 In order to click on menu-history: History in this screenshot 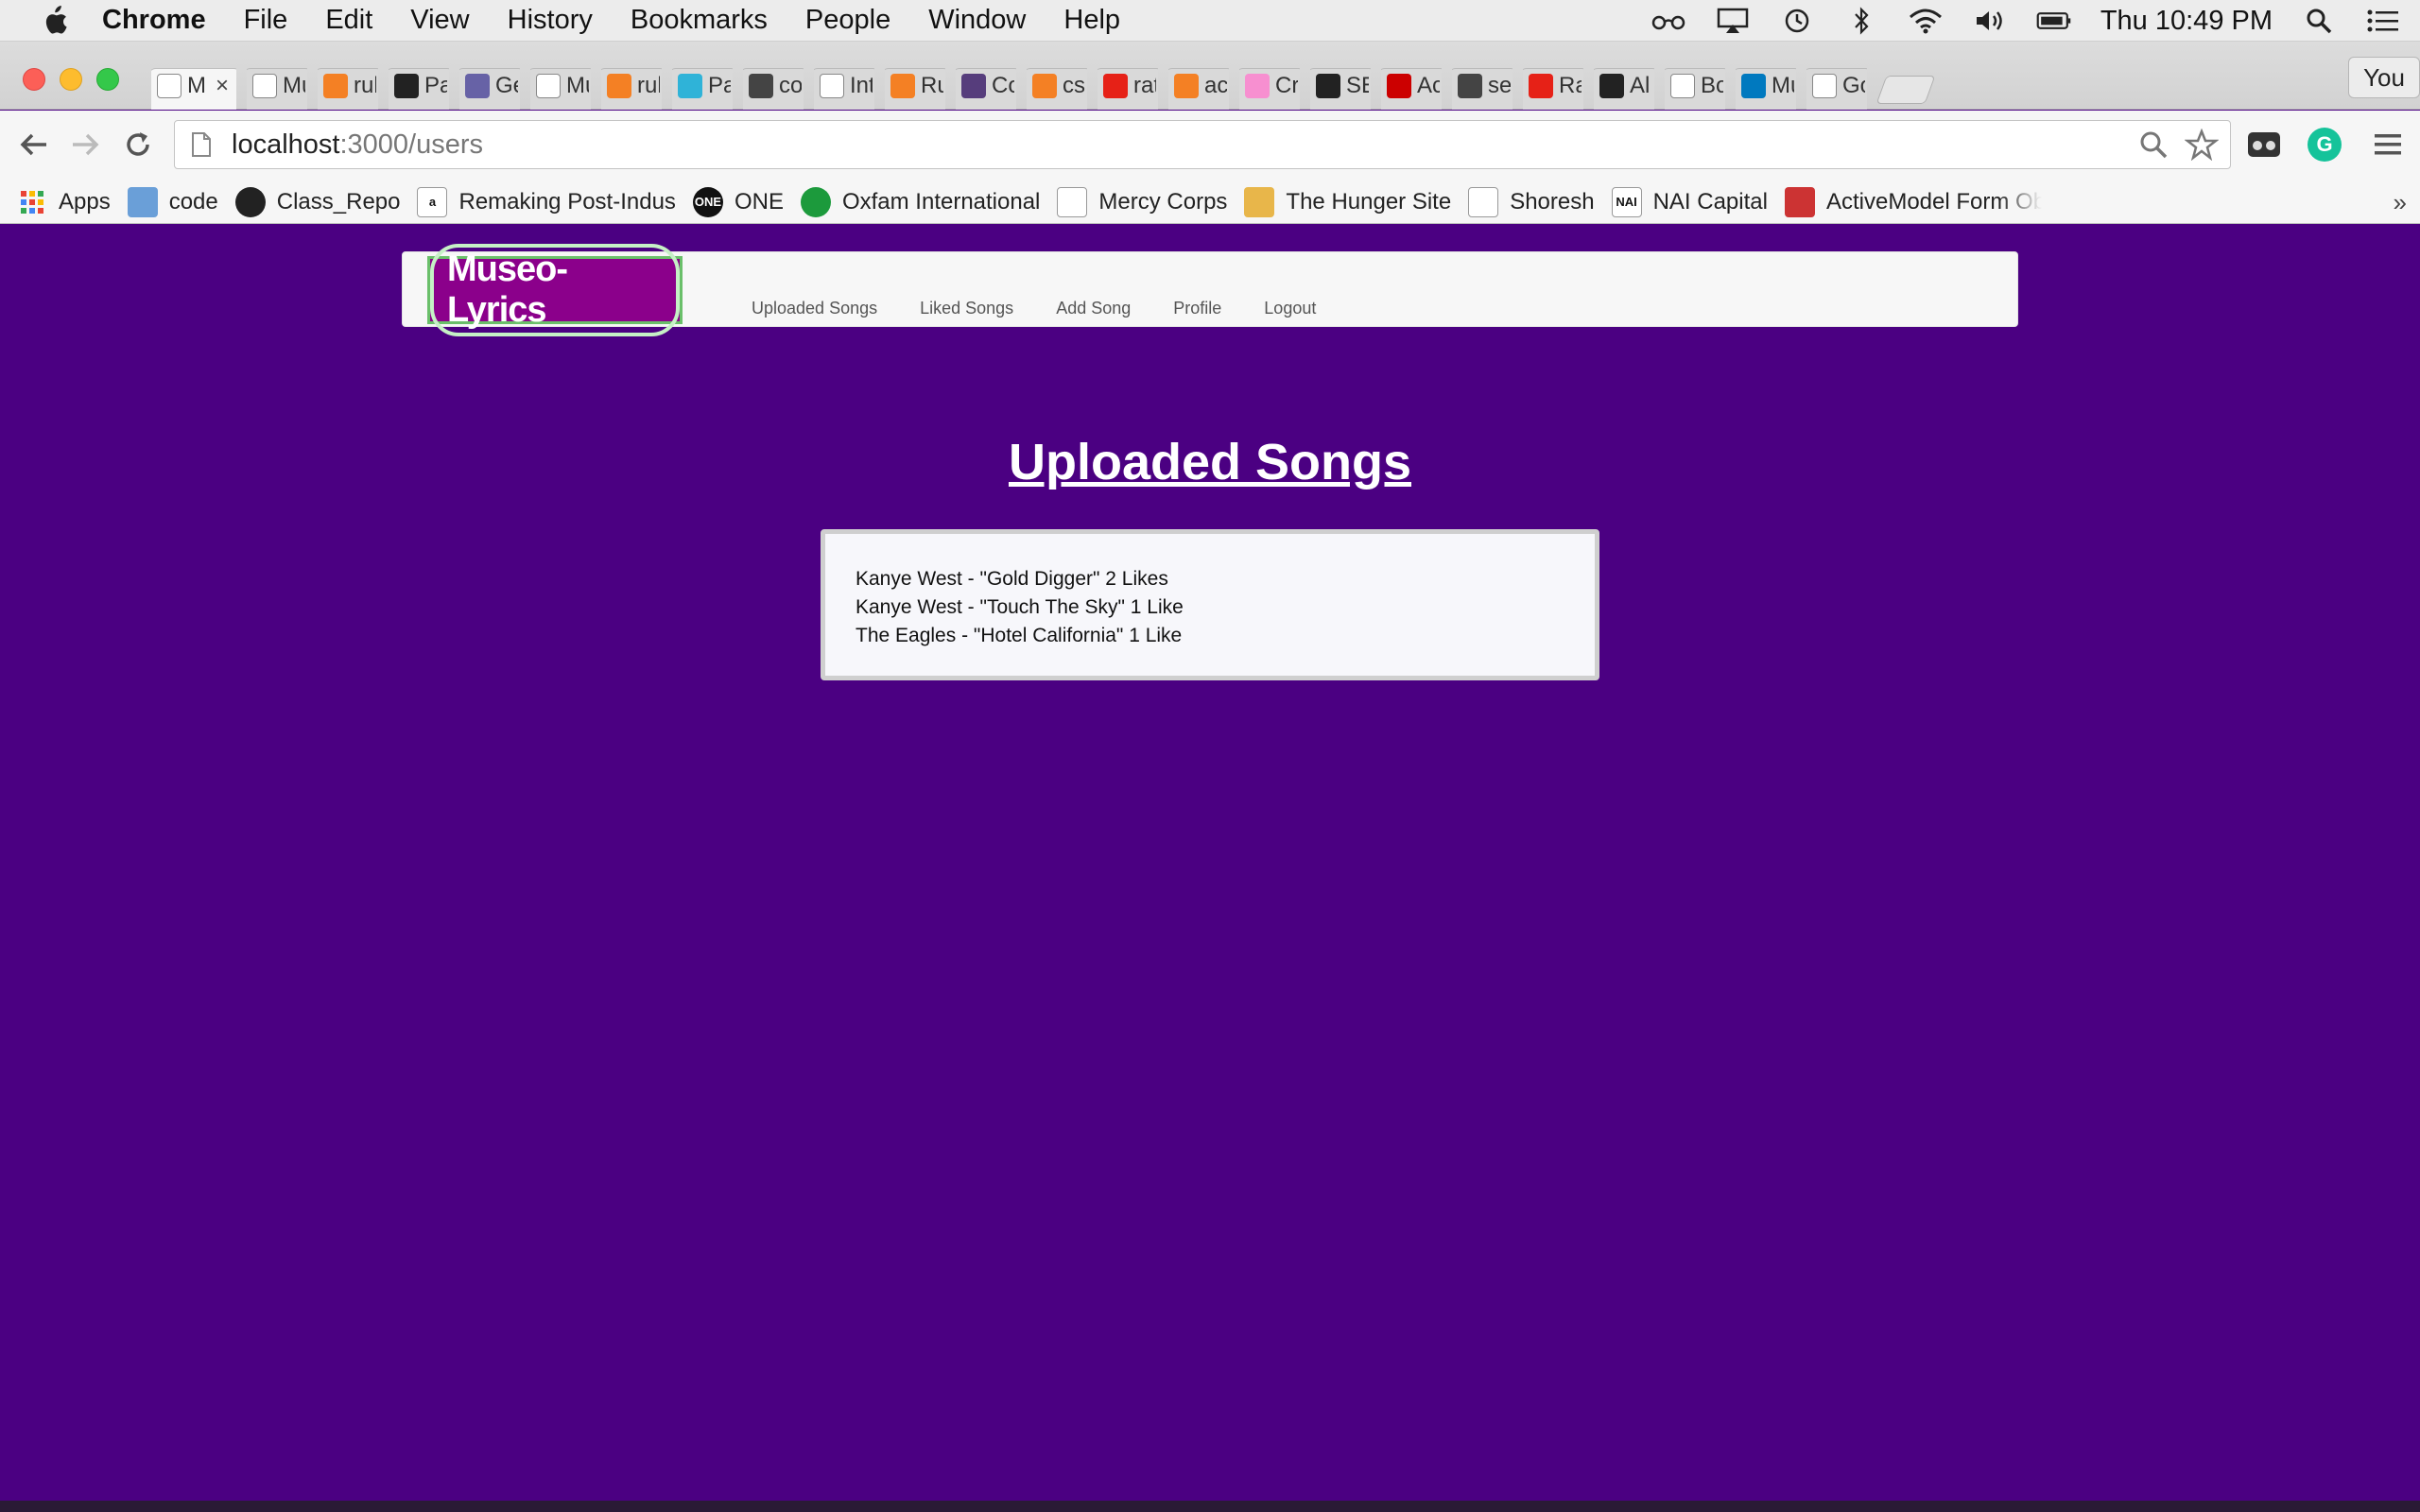, I will do `click(550, 20)`.